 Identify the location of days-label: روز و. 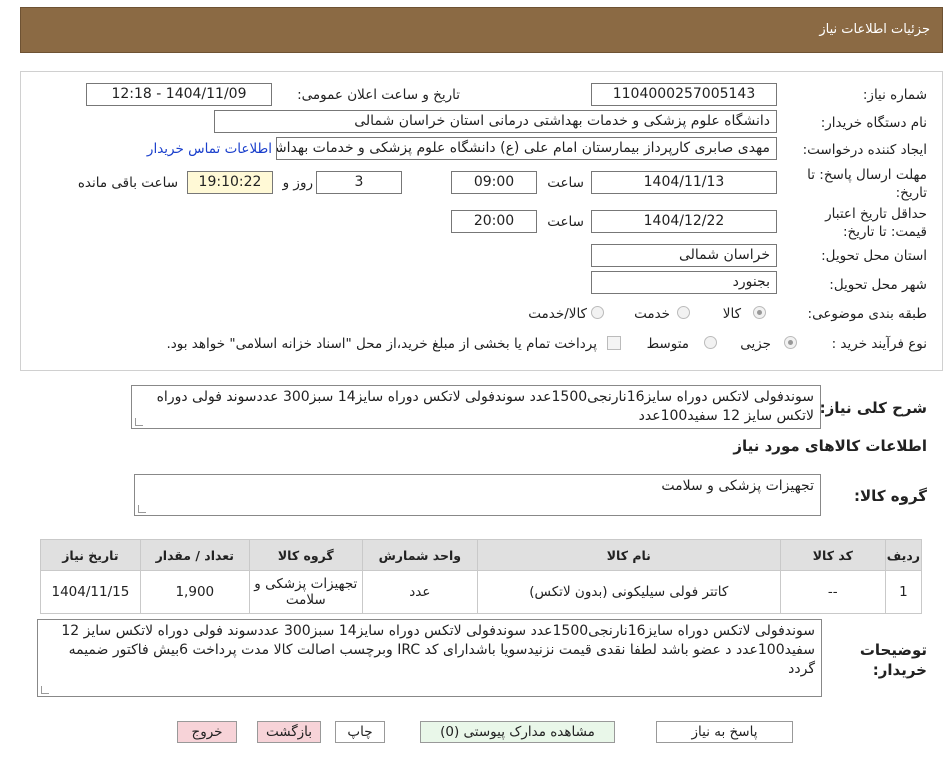
(297, 183).